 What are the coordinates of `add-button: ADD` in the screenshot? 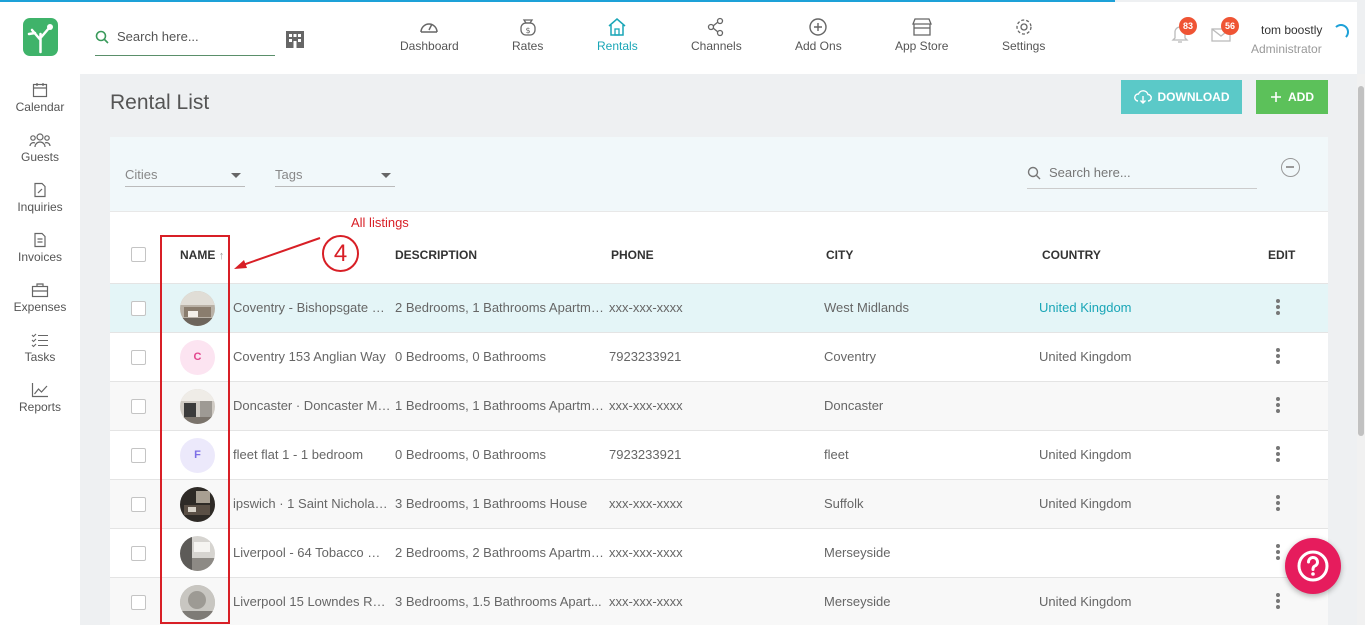 It's located at (1292, 97).